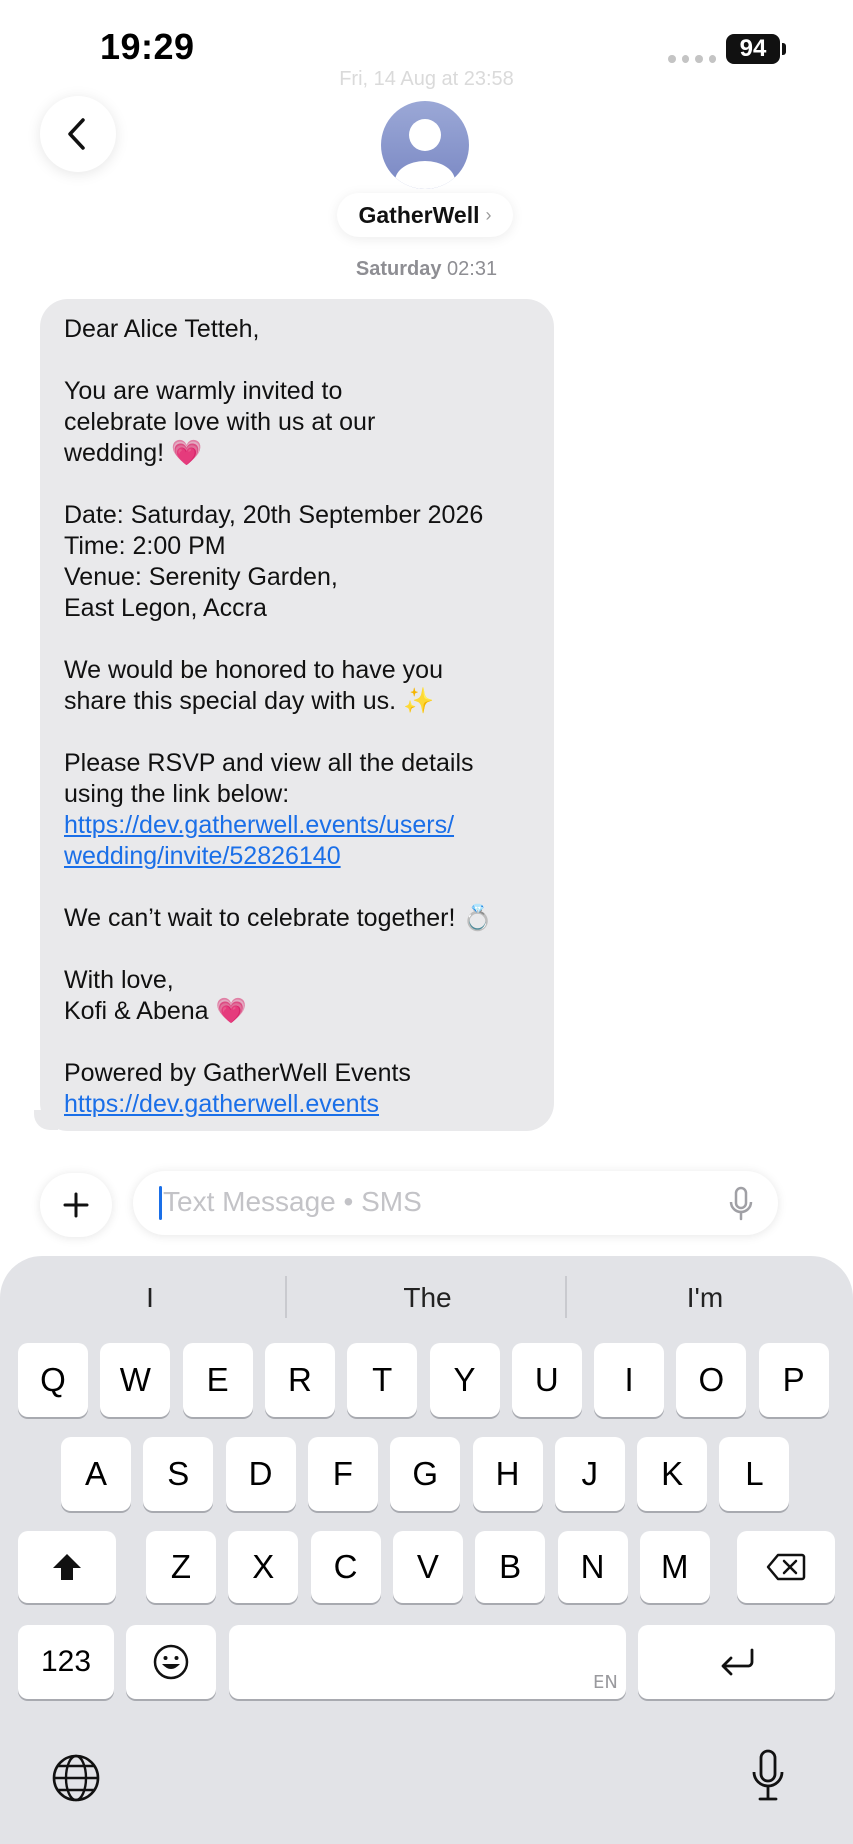 This screenshot has height=1844, width=853. I want to click on key-w: W, so click(135, 1380).